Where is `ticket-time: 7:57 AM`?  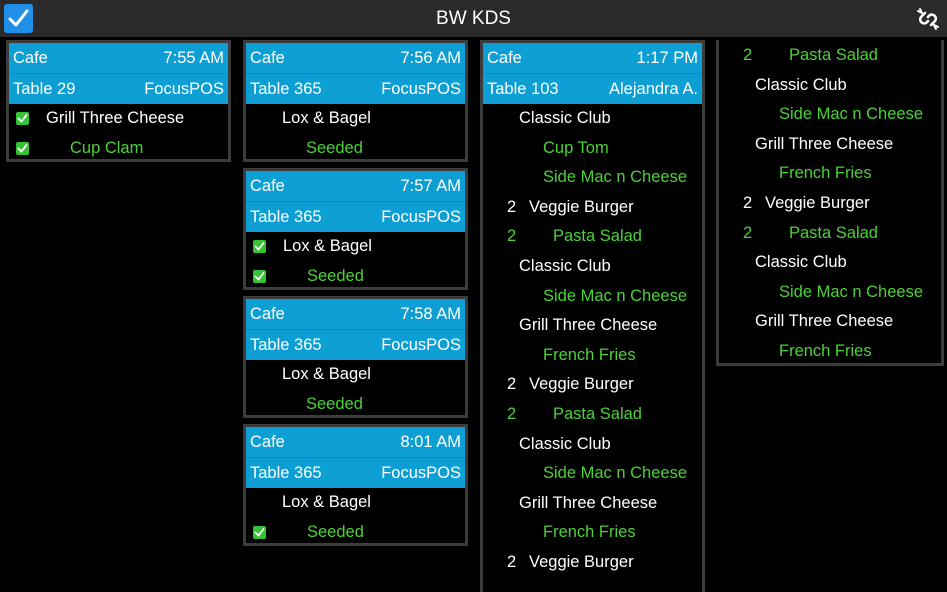
ticket-time: 7:57 AM is located at coordinates (430, 186).